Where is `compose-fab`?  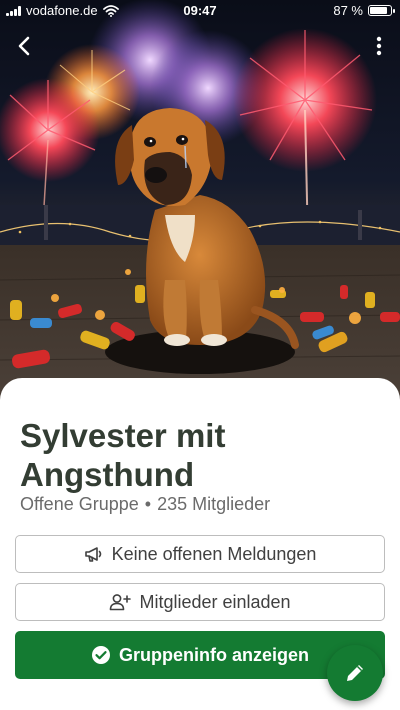 compose-fab is located at coordinates (355, 673).